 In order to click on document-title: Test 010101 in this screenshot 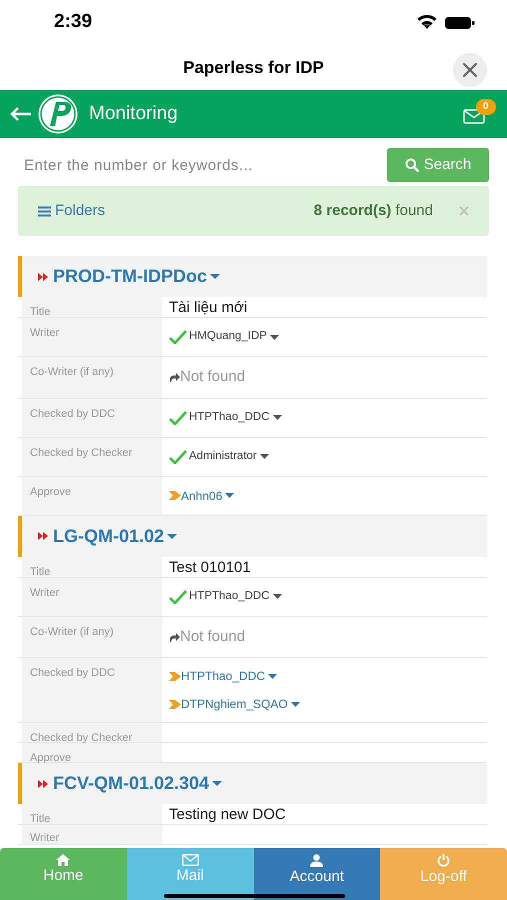, I will do `click(210, 567)`.